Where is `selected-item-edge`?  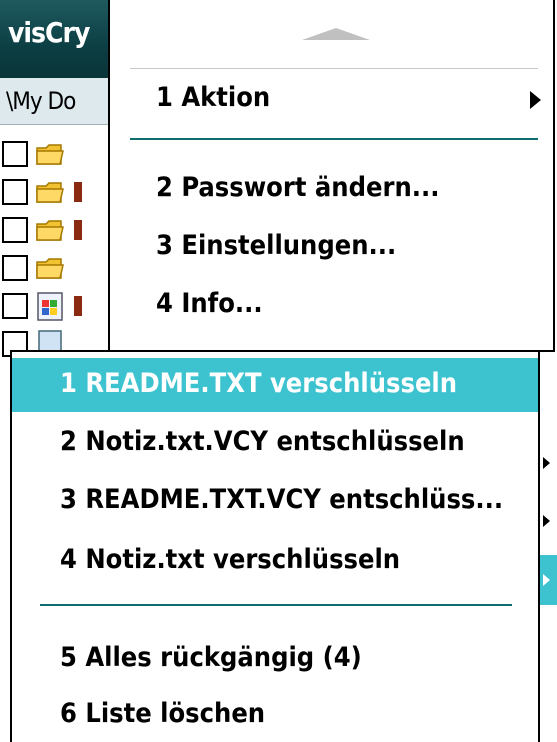 selected-item-edge is located at coordinates (548, 580).